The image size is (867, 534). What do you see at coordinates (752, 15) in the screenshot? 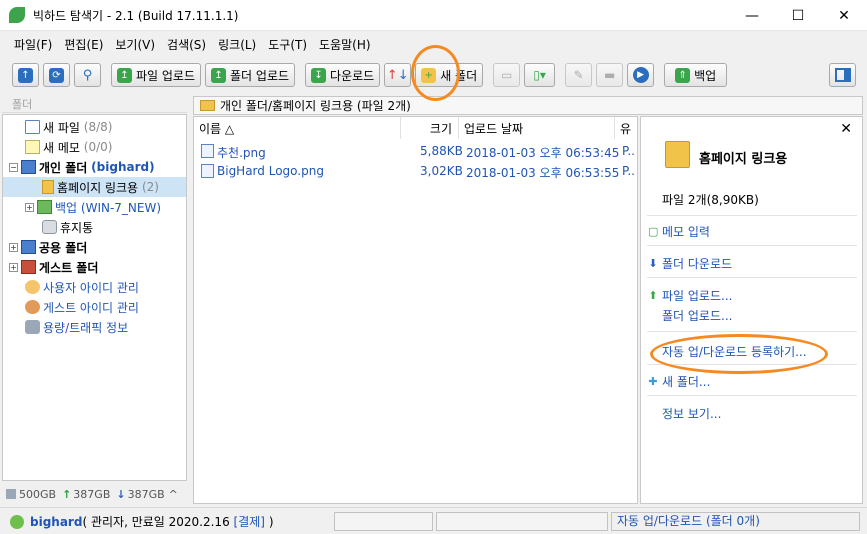
I see `minimize-button: —` at bounding box center [752, 15].